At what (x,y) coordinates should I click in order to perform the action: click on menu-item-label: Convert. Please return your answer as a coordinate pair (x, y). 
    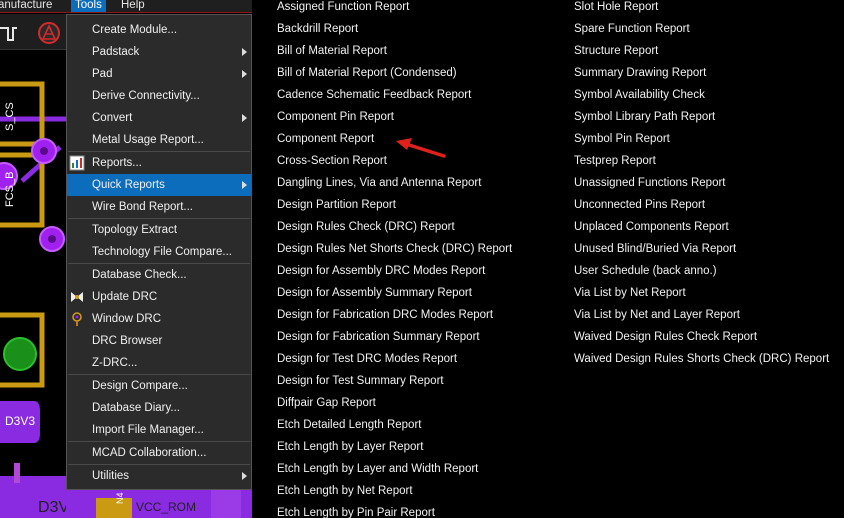
    Looking at the image, I should click on (112, 118).